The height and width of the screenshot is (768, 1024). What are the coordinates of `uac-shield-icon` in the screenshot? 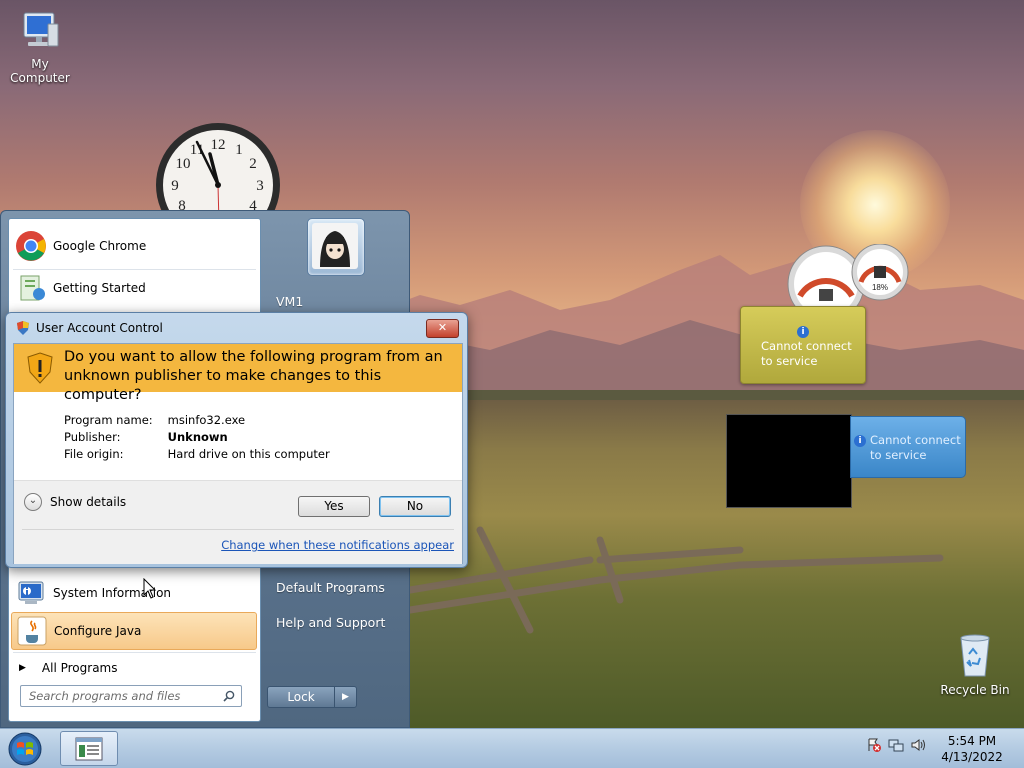 It's located at (23, 328).